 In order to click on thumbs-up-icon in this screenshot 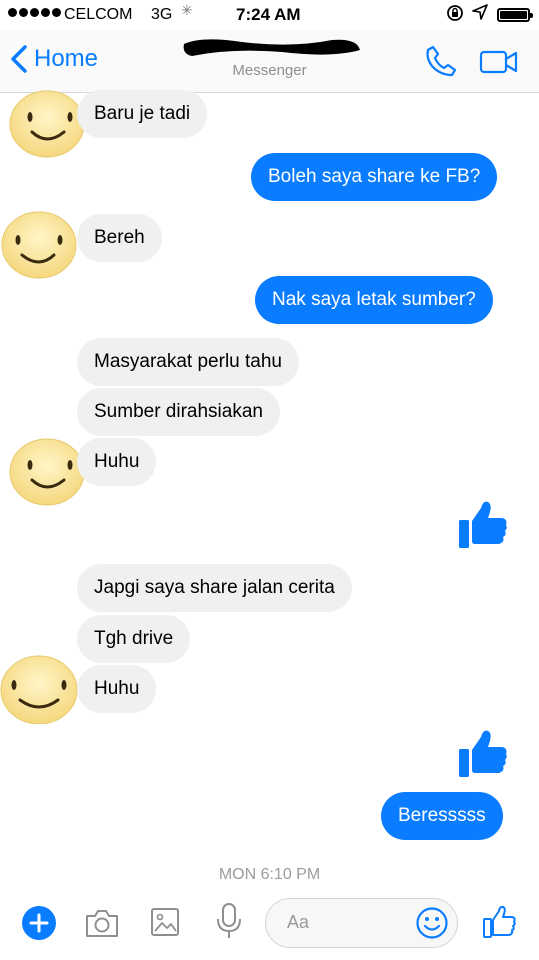, I will do `click(499, 921)`.